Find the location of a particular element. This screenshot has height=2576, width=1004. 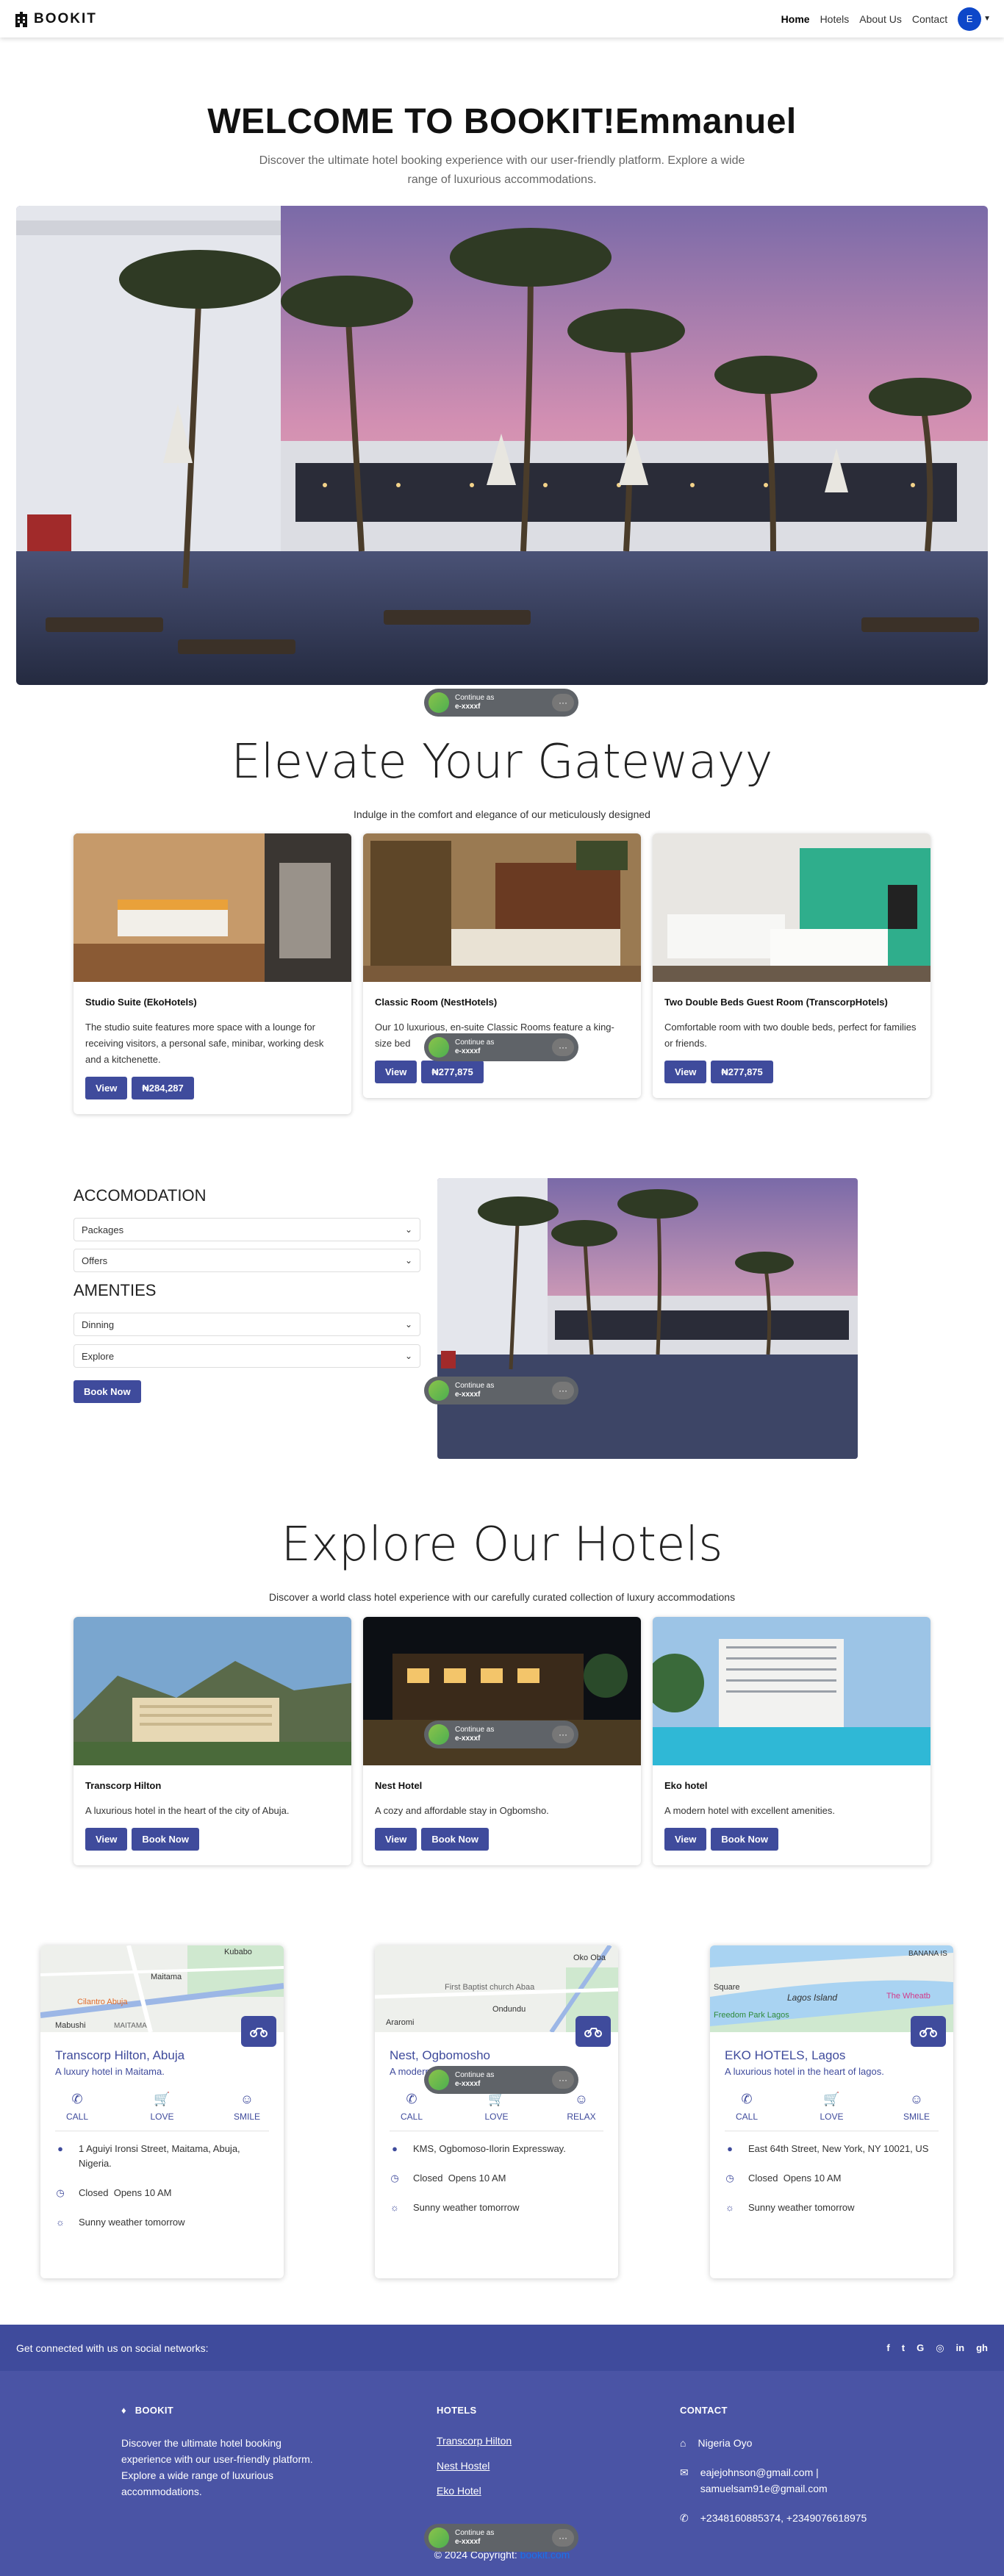

action-label: SMILE is located at coordinates (916, 2117).